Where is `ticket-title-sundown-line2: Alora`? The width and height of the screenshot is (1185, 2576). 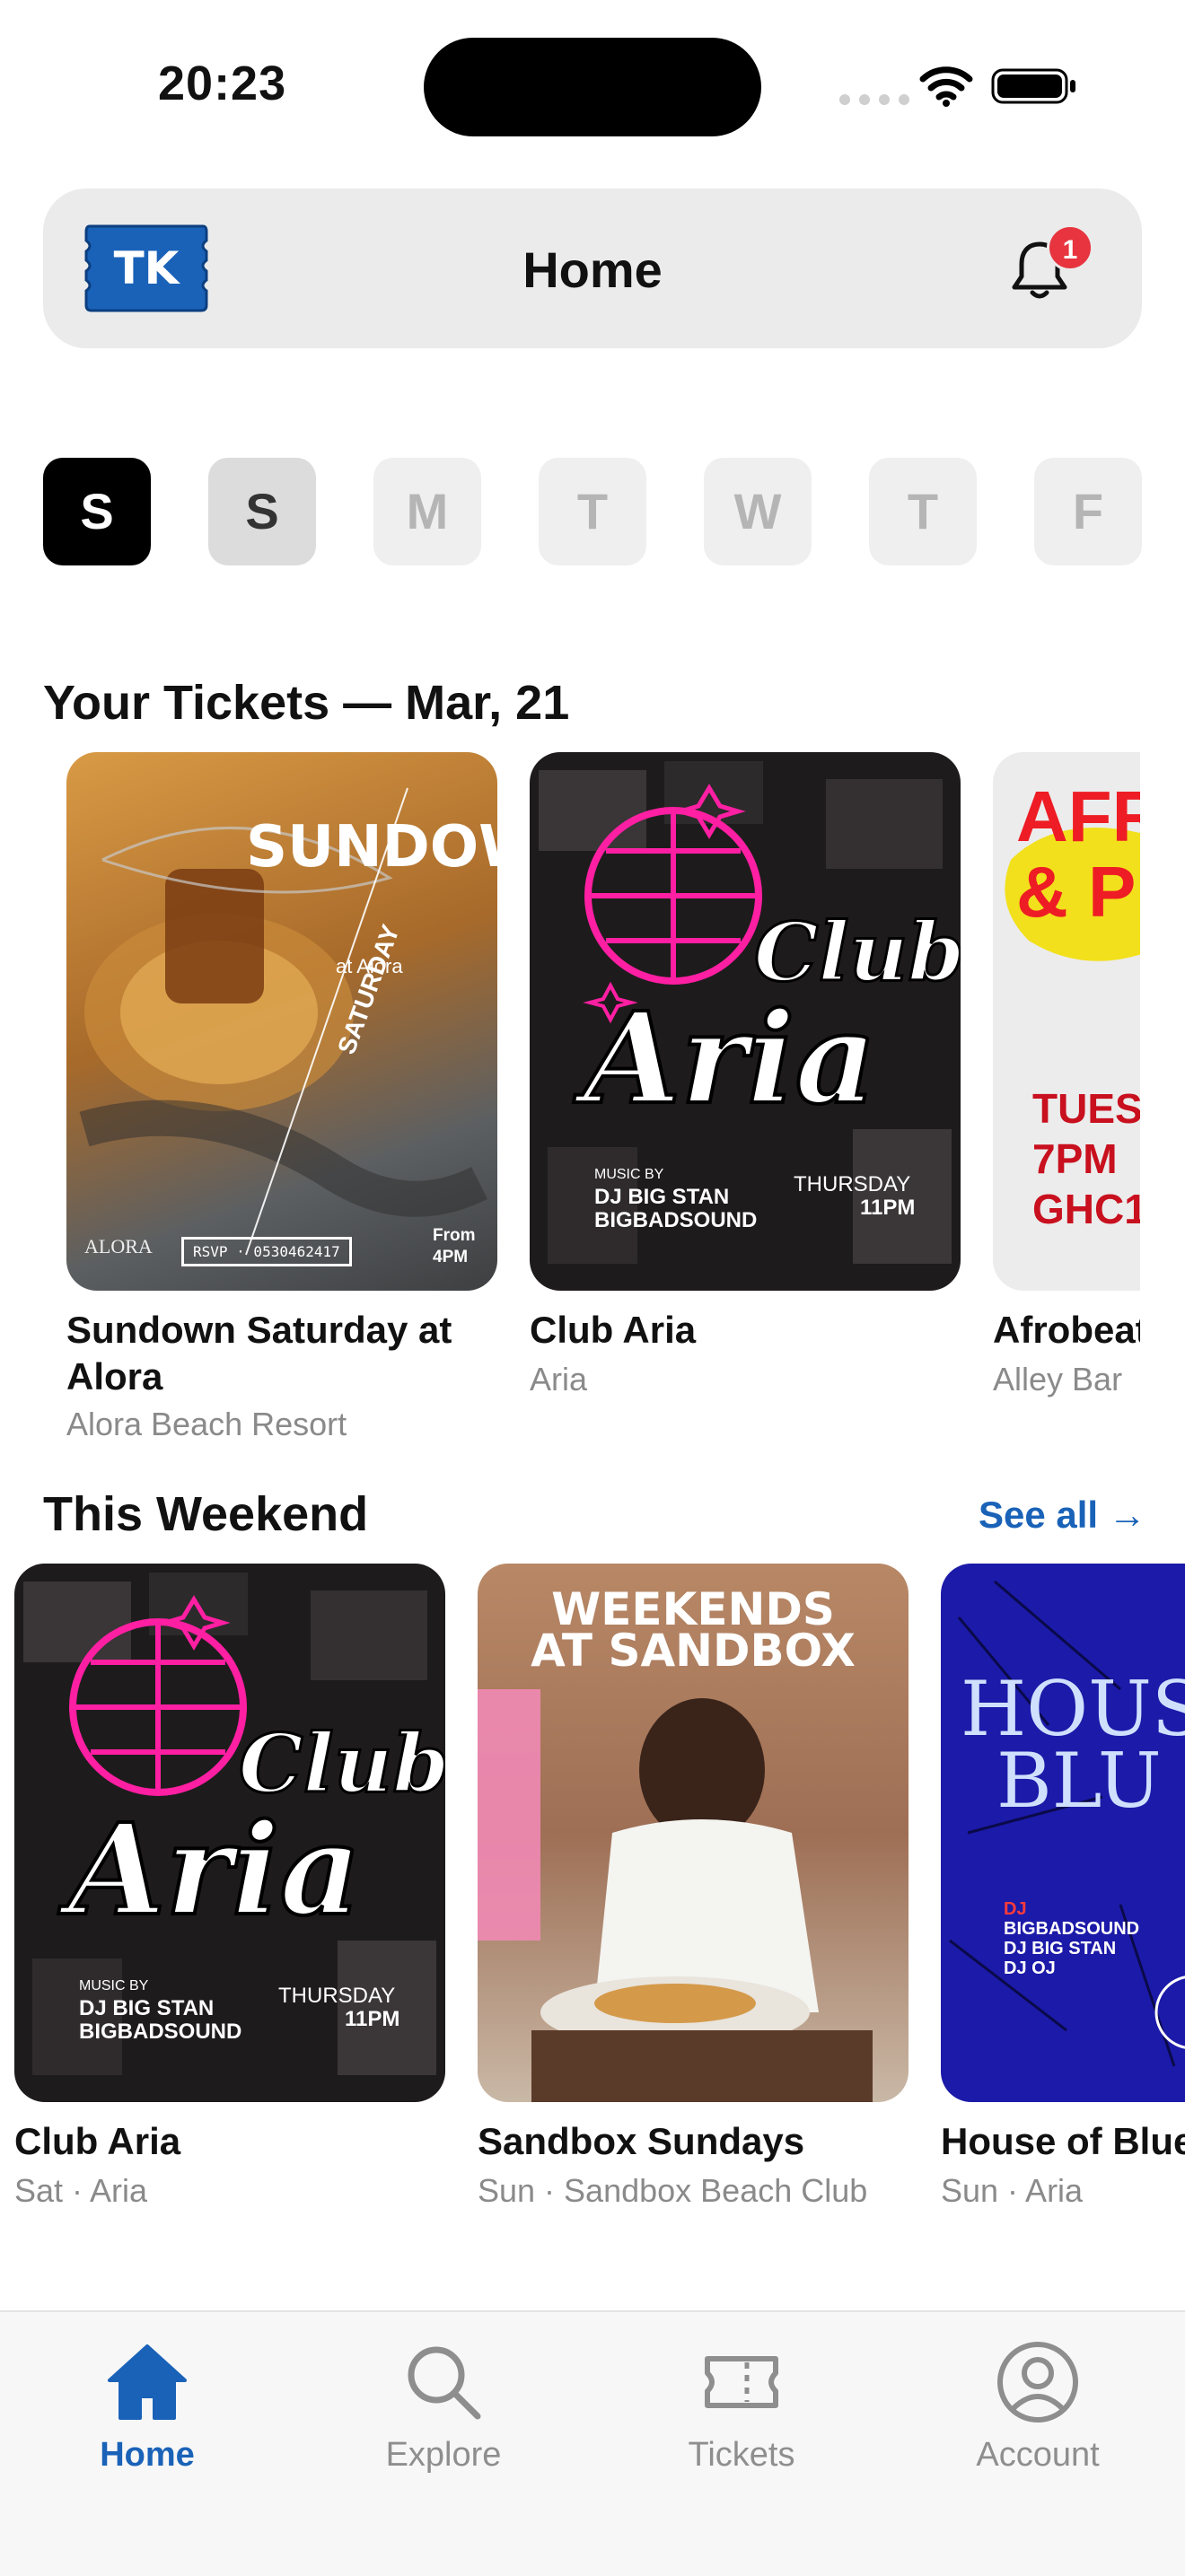
ticket-title-sundown-line2: Alora is located at coordinates (114, 1376).